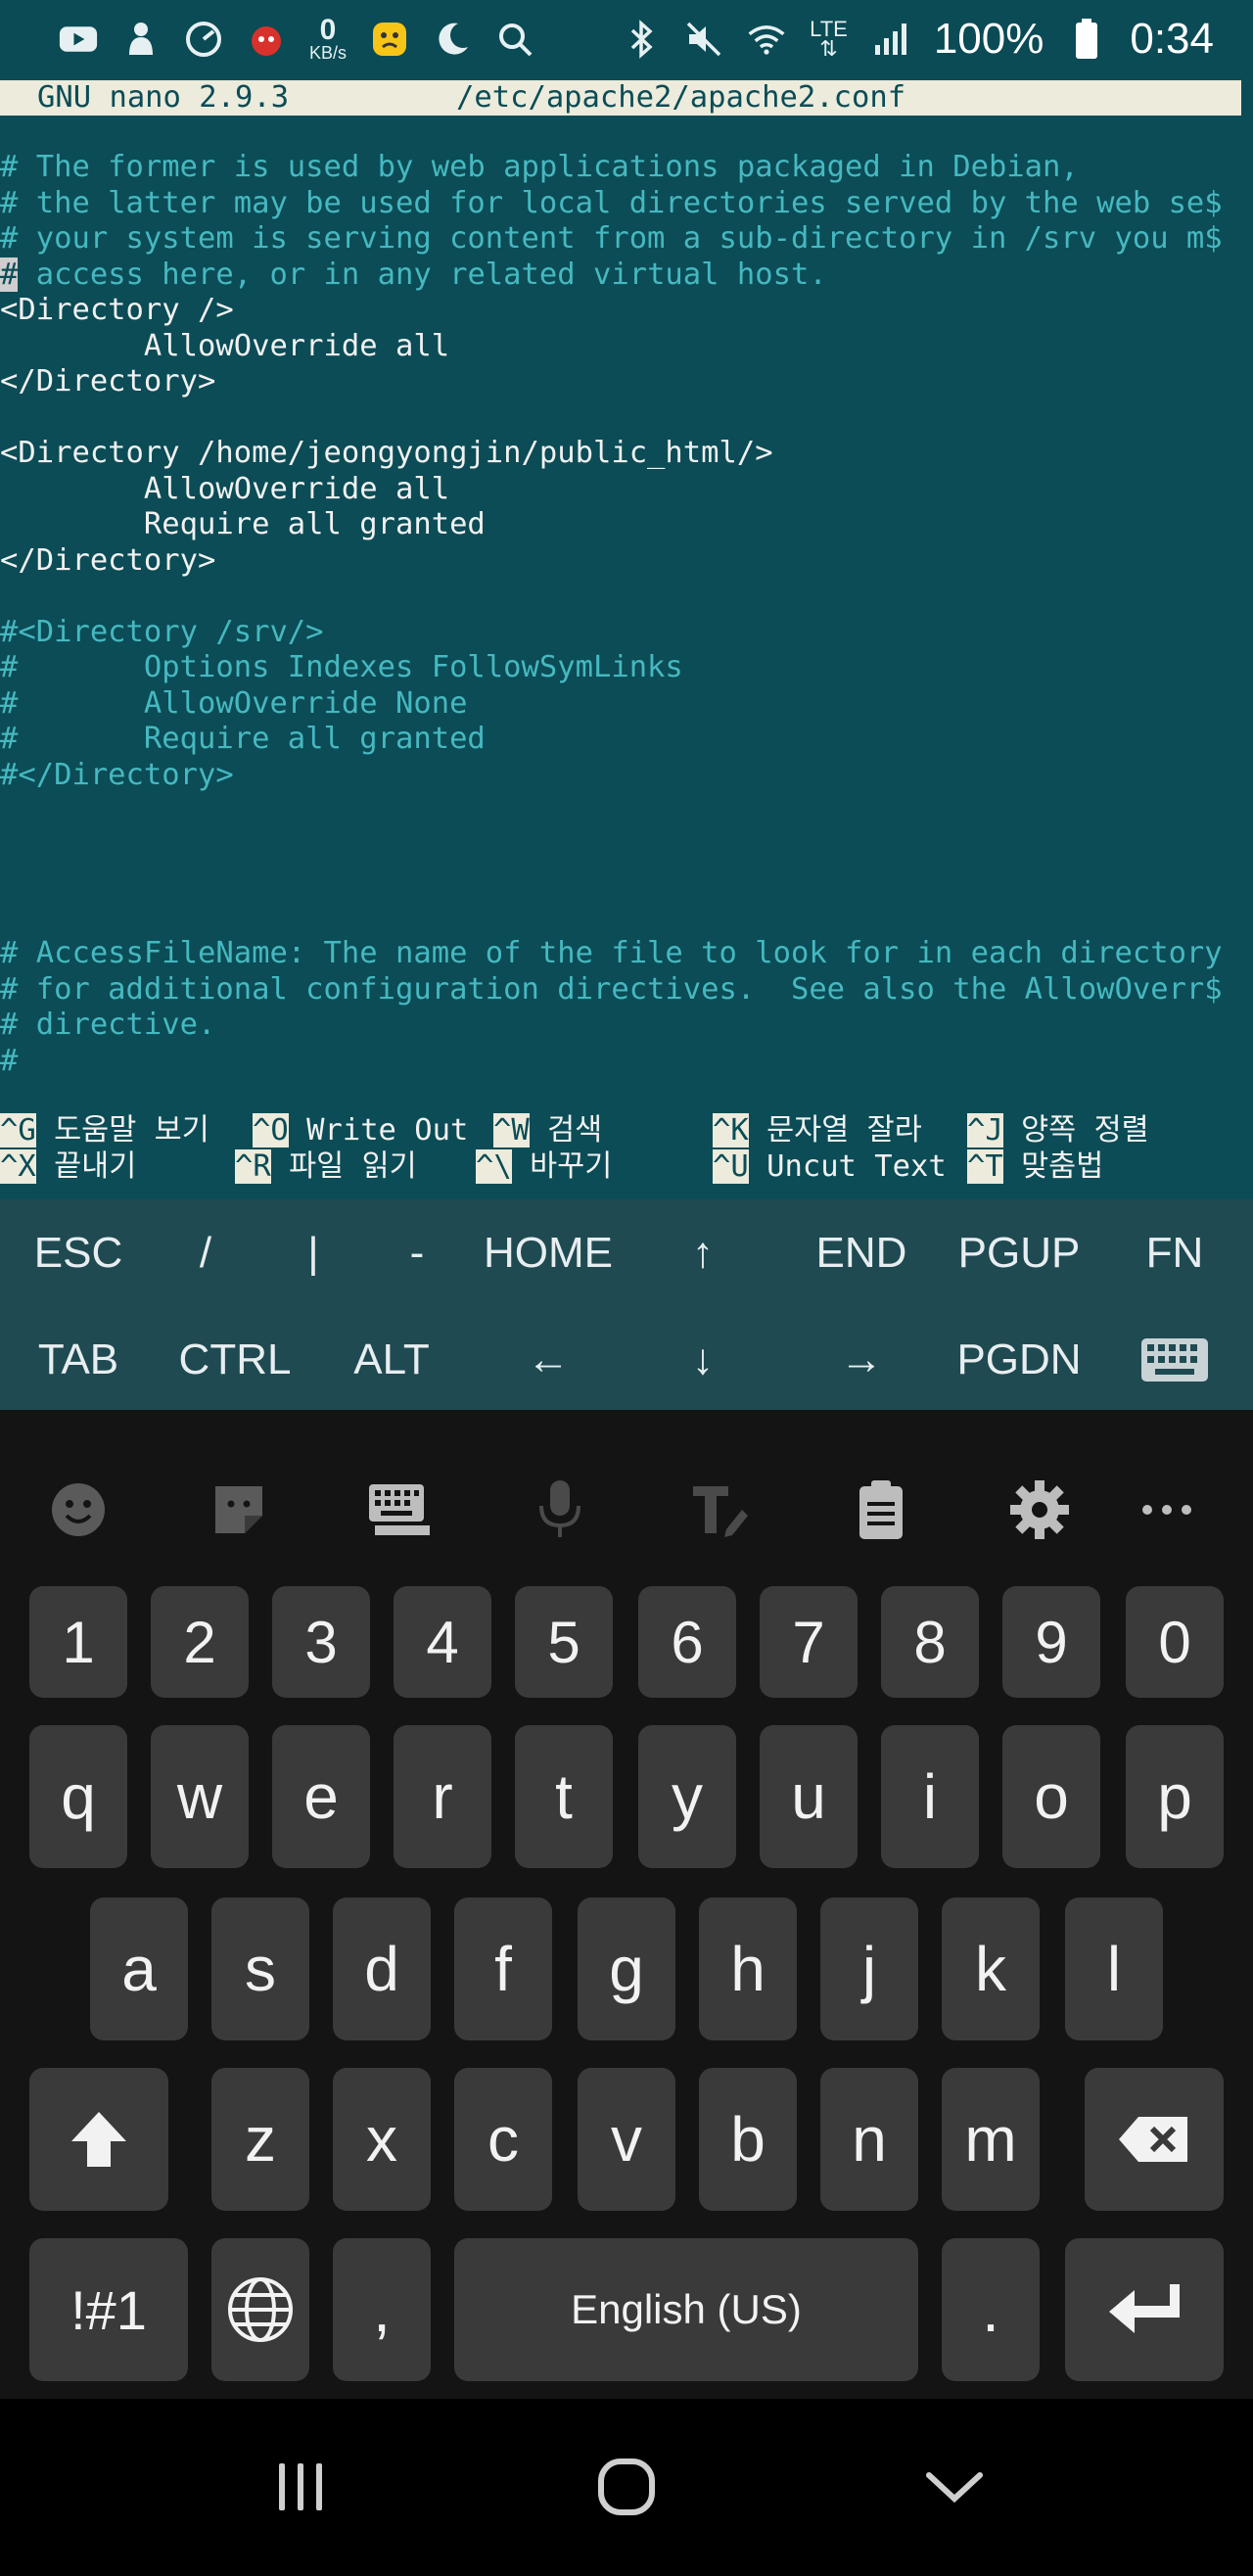 The width and height of the screenshot is (1253, 2576). I want to click on clipboard-icon, so click(881, 1510).